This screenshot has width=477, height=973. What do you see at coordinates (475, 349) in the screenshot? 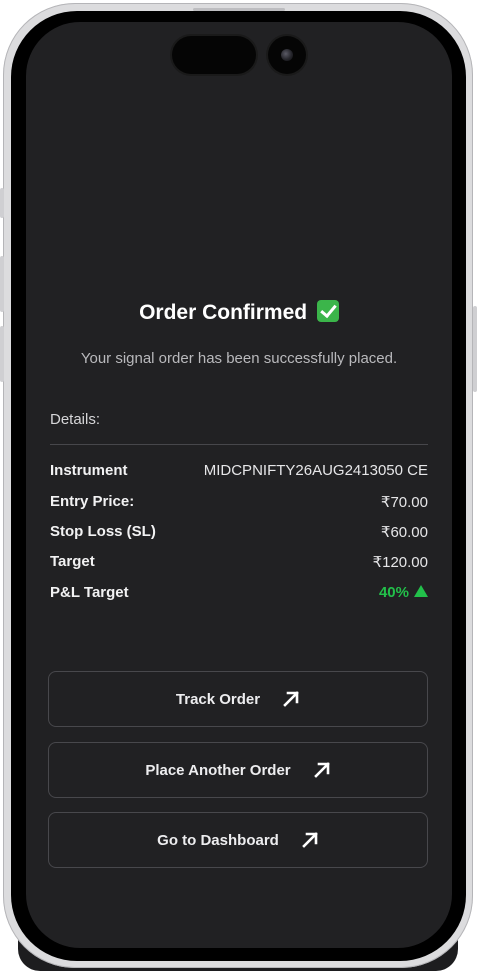
I see `power-button` at bounding box center [475, 349].